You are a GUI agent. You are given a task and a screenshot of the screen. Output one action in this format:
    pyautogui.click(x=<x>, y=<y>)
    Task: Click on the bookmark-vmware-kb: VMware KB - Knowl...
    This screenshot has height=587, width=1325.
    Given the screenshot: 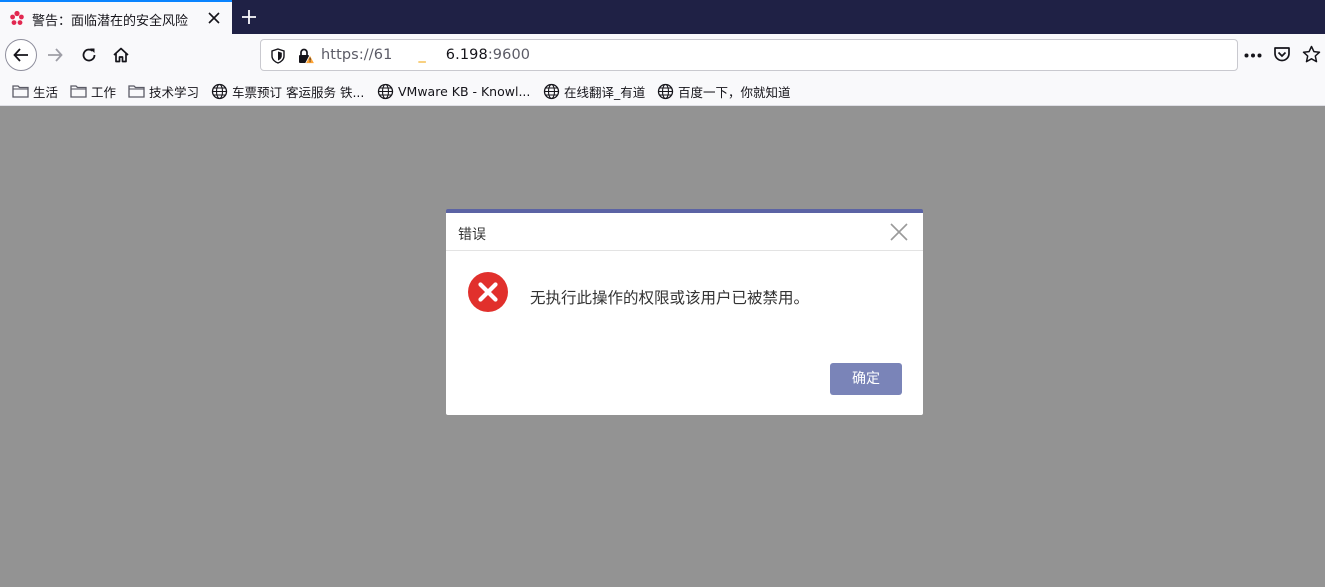 What is the action you would take?
    pyautogui.click(x=453, y=91)
    